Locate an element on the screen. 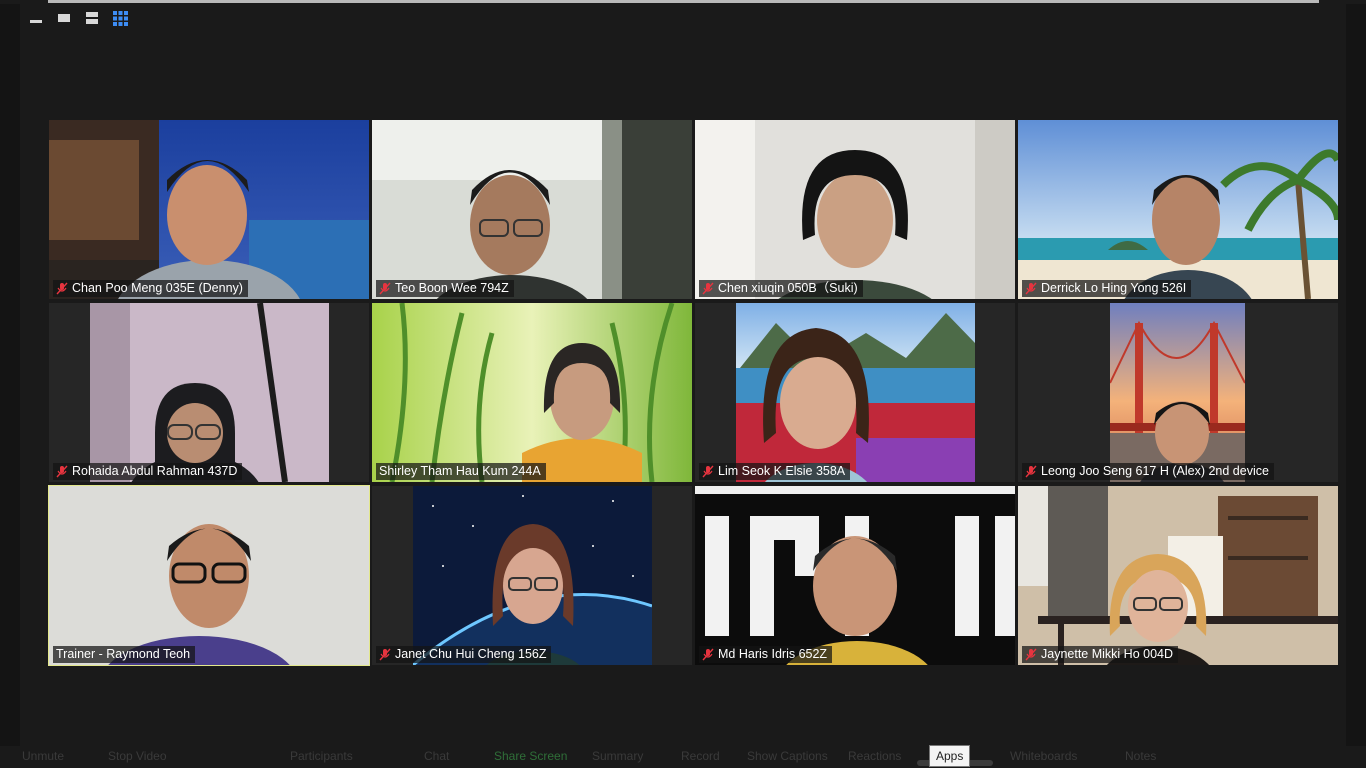 The height and width of the screenshot is (768, 1366). window-left-edge is located at coordinates (10, 384).